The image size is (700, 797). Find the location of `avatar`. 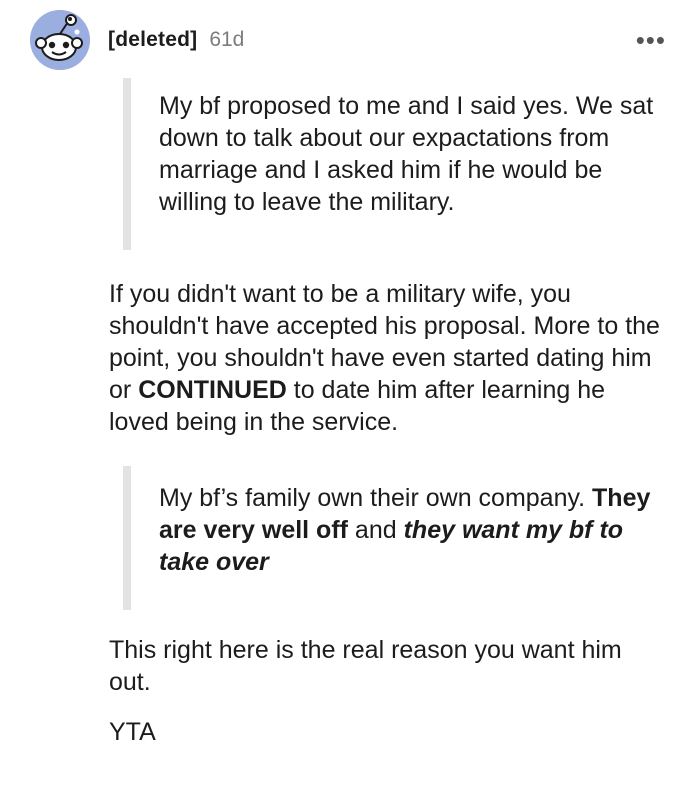

avatar is located at coordinates (60, 40).